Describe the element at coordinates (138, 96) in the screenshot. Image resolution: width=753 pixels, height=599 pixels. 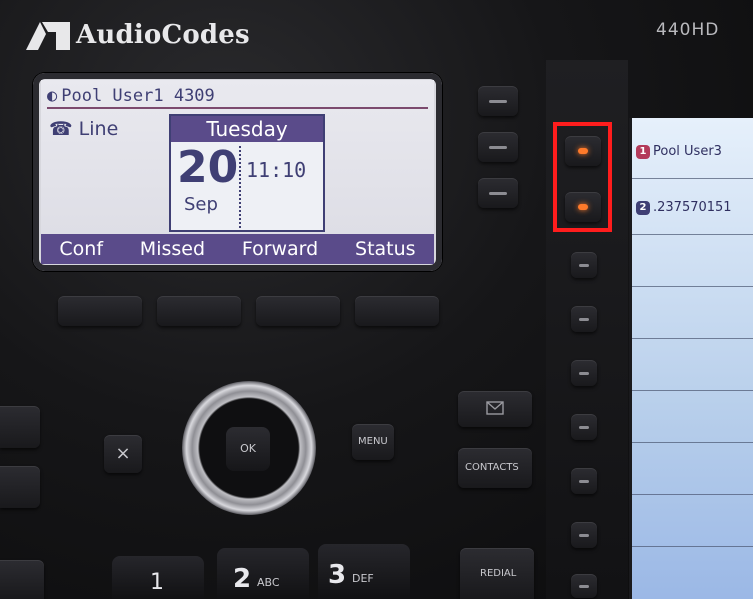
I see `lcd-header-text: Pool User1 4309` at that location.